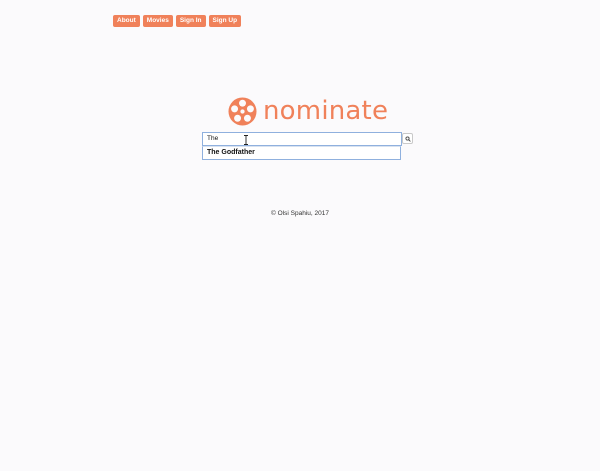 This screenshot has width=600, height=471. What do you see at coordinates (126, 21) in the screenshot?
I see `about-button: About` at bounding box center [126, 21].